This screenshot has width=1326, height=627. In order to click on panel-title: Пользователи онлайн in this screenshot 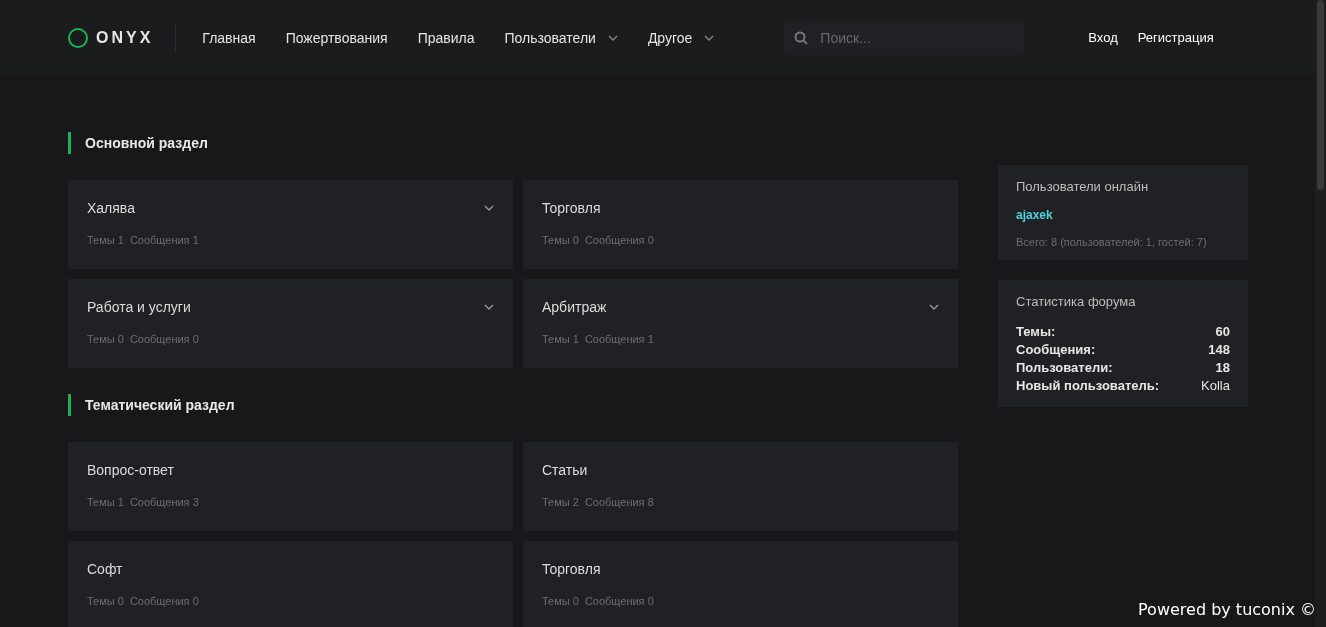, I will do `click(1083, 186)`.